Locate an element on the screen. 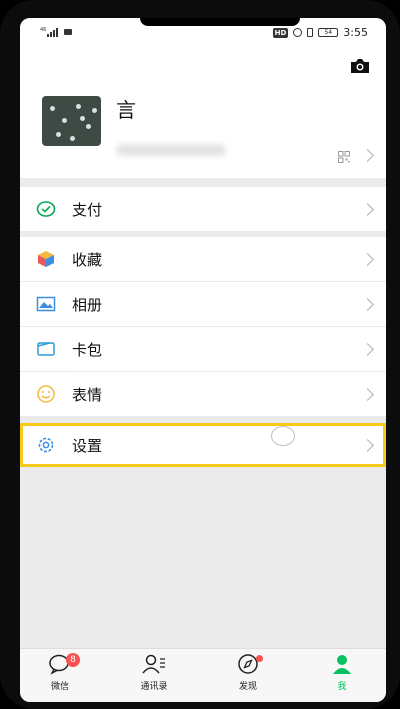  status-right: HD 54 3:55 is located at coordinates (320, 32).